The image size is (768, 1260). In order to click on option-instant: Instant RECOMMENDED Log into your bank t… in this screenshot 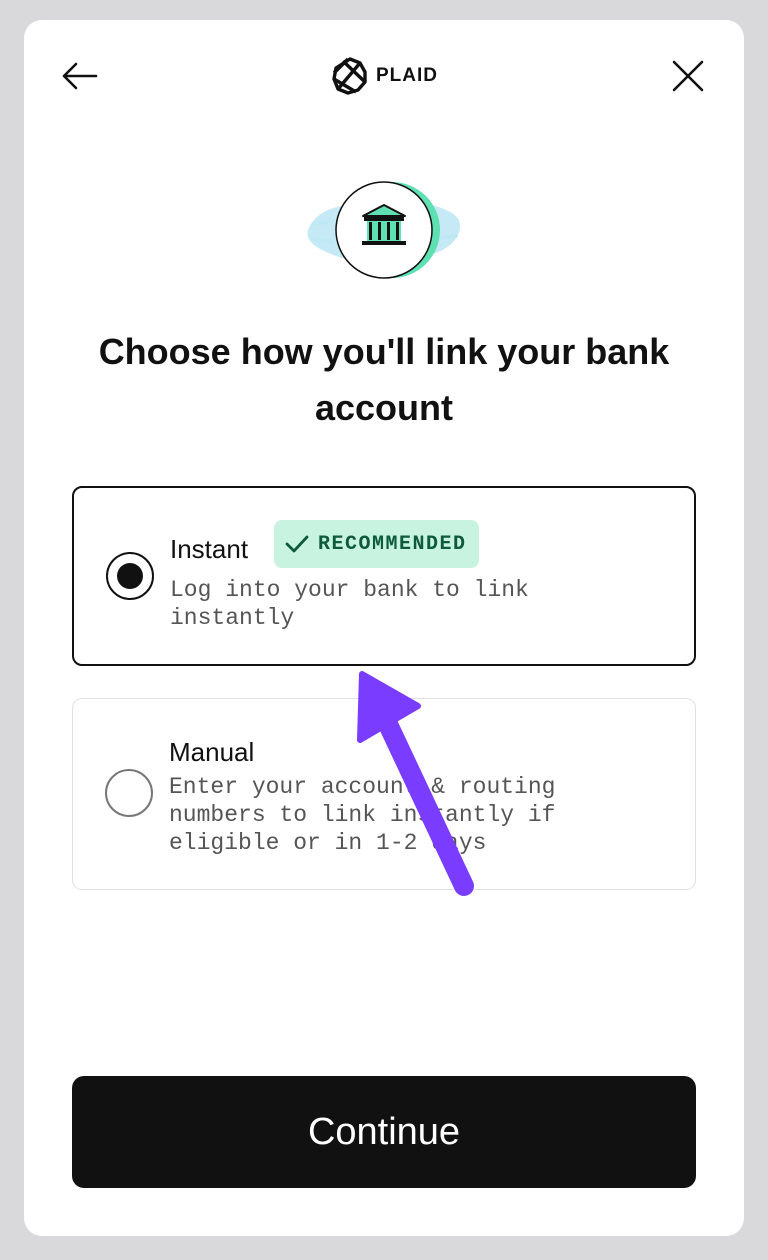, I will do `click(384, 576)`.